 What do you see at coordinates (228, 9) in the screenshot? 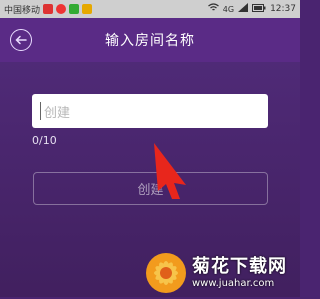
I see `network-type-label: 4G` at bounding box center [228, 9].